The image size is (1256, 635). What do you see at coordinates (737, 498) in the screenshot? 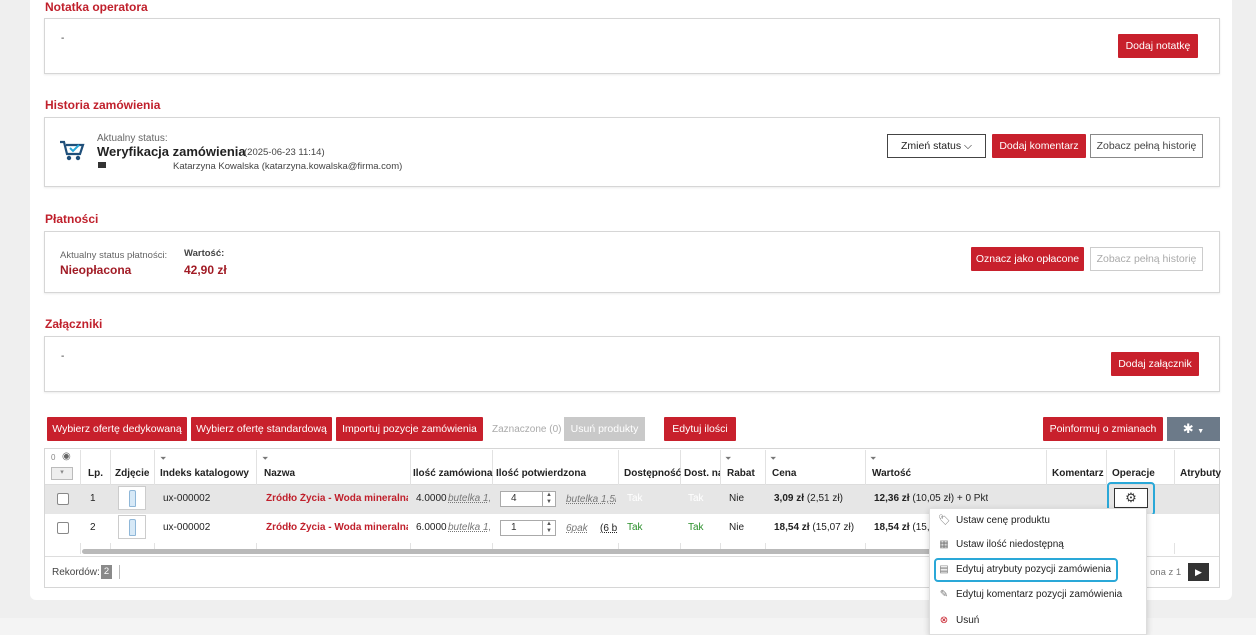
I see `discount-value: Nie` at bounding box center [737, 498].